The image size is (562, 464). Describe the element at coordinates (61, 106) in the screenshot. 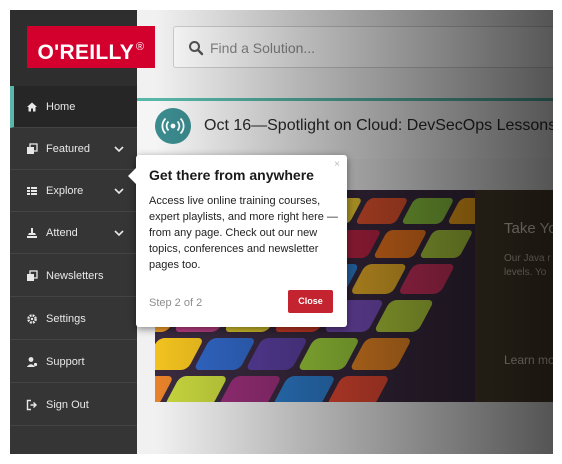

I see `sidebar-item-label: Home` at that location.